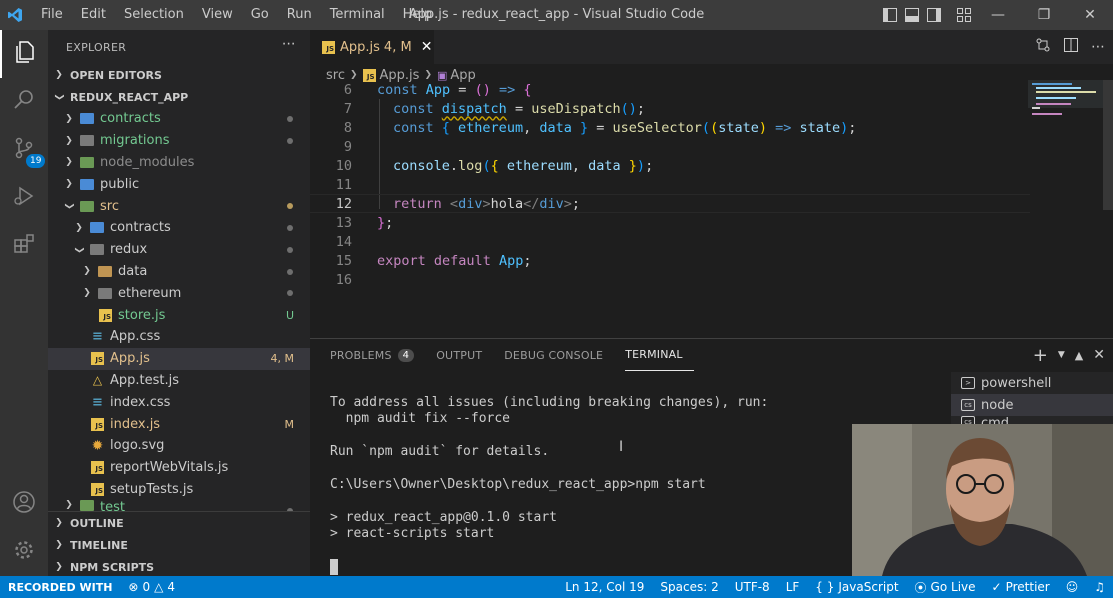 This screenshot has height=598, width=1113. I want to click on new-terminal-icon: +, so click(1040, 355).